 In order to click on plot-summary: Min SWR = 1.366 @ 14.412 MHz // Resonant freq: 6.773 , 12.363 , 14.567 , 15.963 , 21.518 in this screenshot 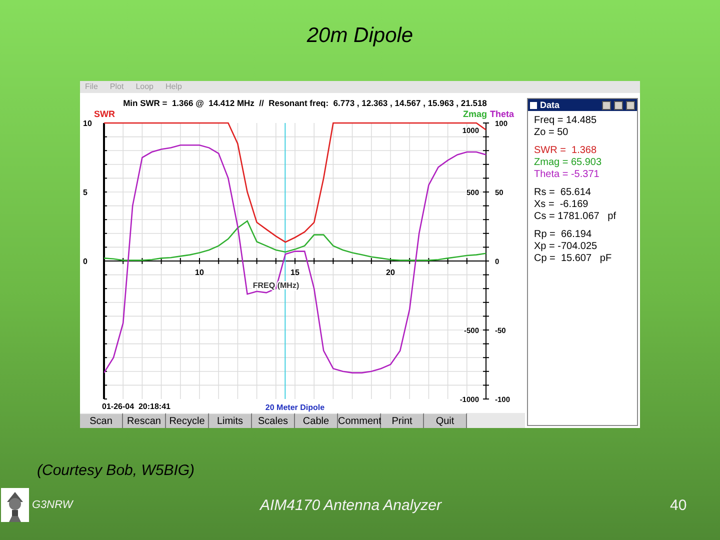, I will do `click(305, 103)`.